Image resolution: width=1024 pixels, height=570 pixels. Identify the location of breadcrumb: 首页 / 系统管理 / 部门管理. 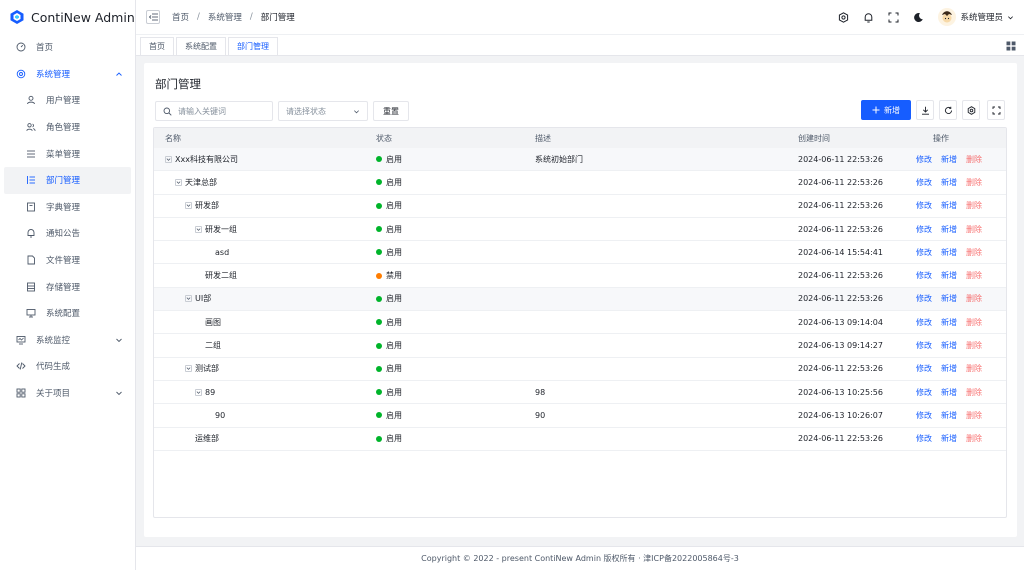
(233, 17).